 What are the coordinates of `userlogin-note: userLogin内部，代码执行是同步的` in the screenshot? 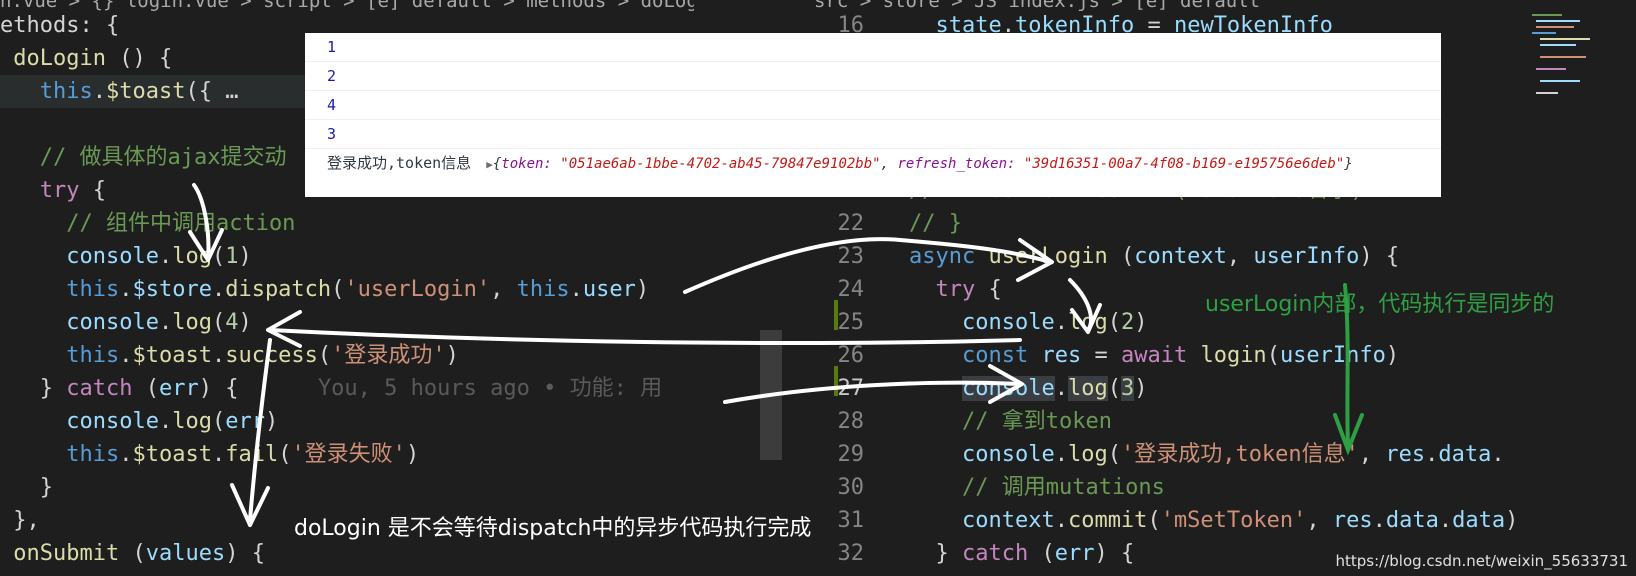 It's located at (1380, 304).